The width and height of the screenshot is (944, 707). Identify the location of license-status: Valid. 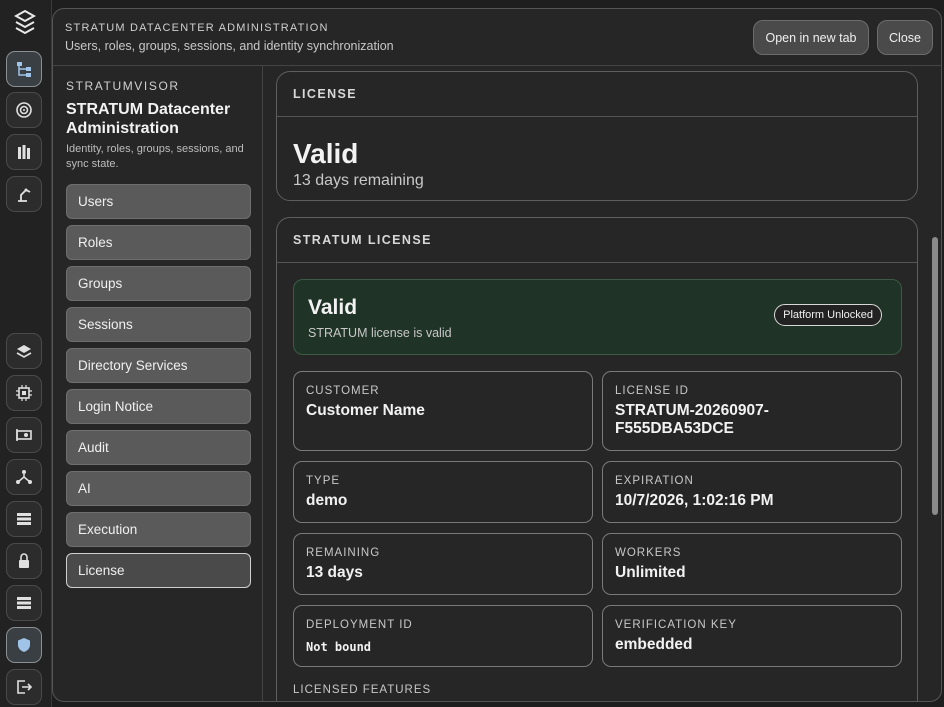
(326, 153).